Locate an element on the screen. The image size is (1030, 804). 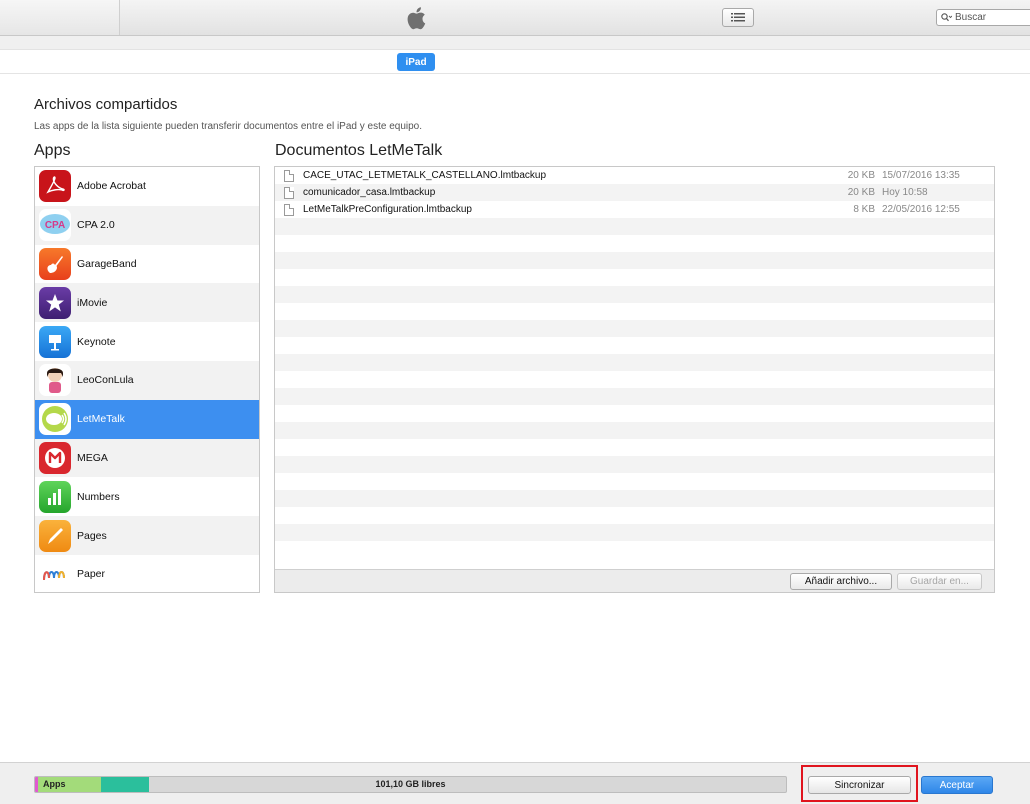
sync-button: Sincronizar is located at coordinates (859, 785).